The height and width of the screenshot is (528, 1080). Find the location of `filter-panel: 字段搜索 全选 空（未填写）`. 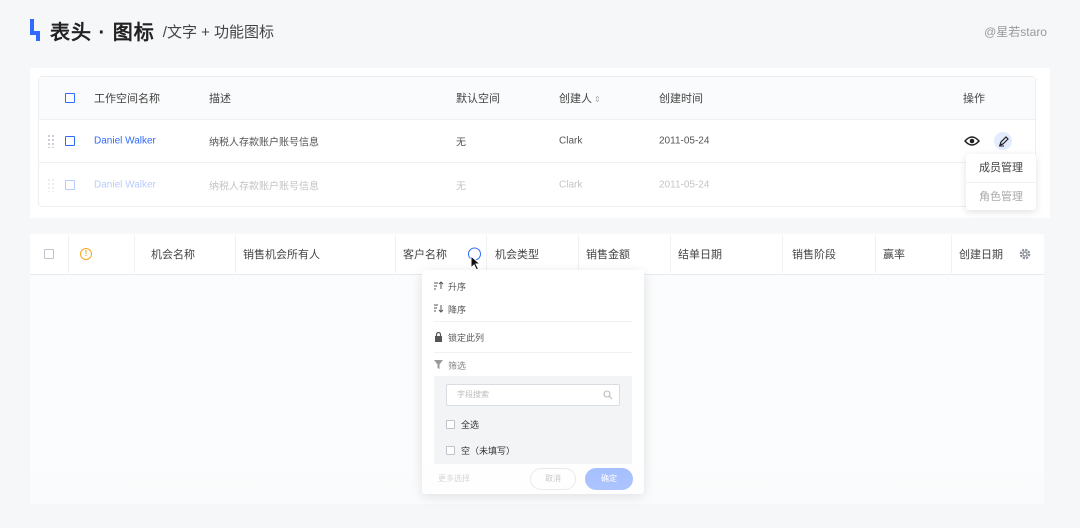

filter-panel: 字段搜索 全选 空（未填写） is located at coordinates (533, 420).